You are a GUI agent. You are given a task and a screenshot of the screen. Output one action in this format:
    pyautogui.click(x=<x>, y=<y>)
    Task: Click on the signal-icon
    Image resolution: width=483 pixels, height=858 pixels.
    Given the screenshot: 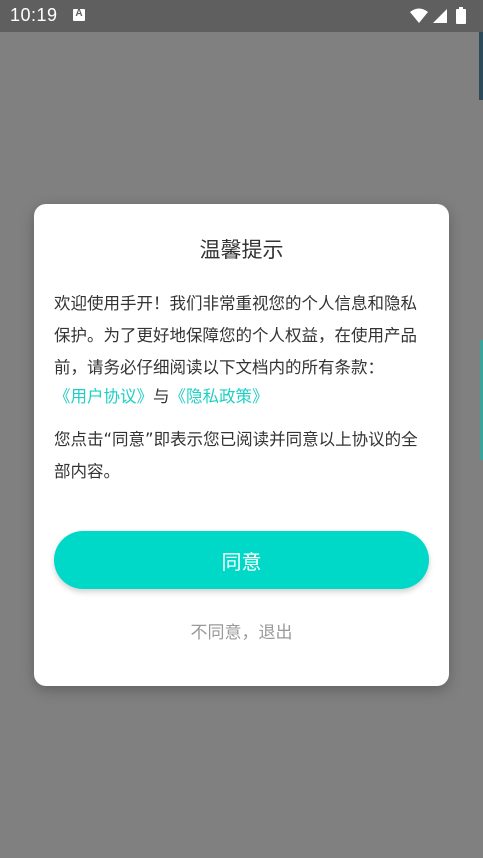 What is the action you would take?
    pyautogui.click(x=440, y=16)
    